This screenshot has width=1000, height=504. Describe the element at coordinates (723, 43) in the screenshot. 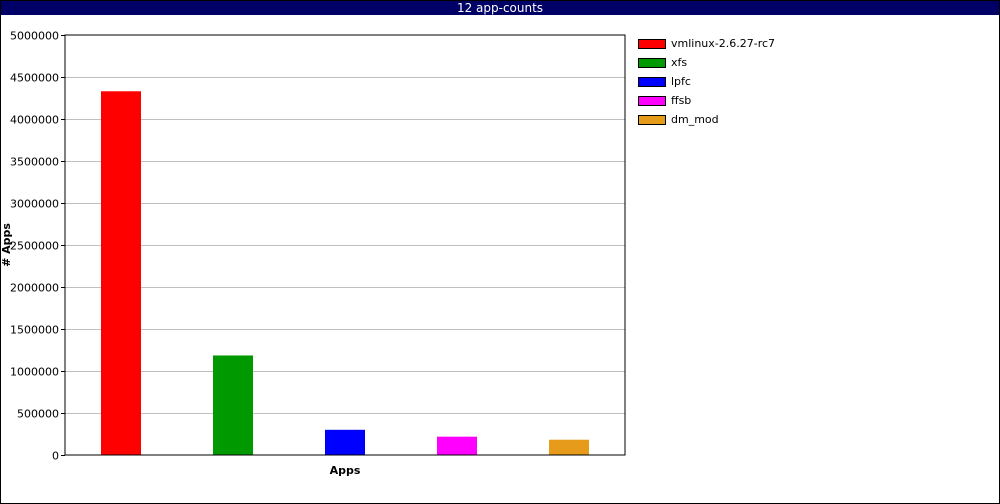

I see `legend-label: vmlinux-2.6.27-rc7` at that location.